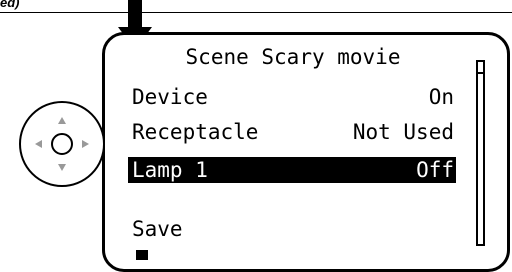 This screenshot has width=512, height=272. I want to click on menu-row-value: Not Used, so click(403, 132).